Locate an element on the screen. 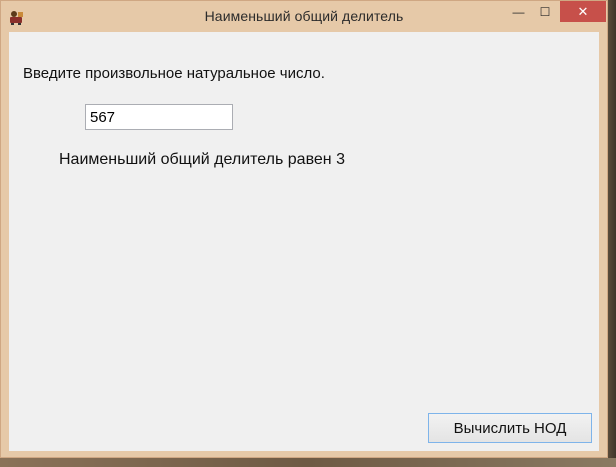 This screenshot has height=467, width=616. maximize-icon: ☐ is located at coordinates (545, 11).